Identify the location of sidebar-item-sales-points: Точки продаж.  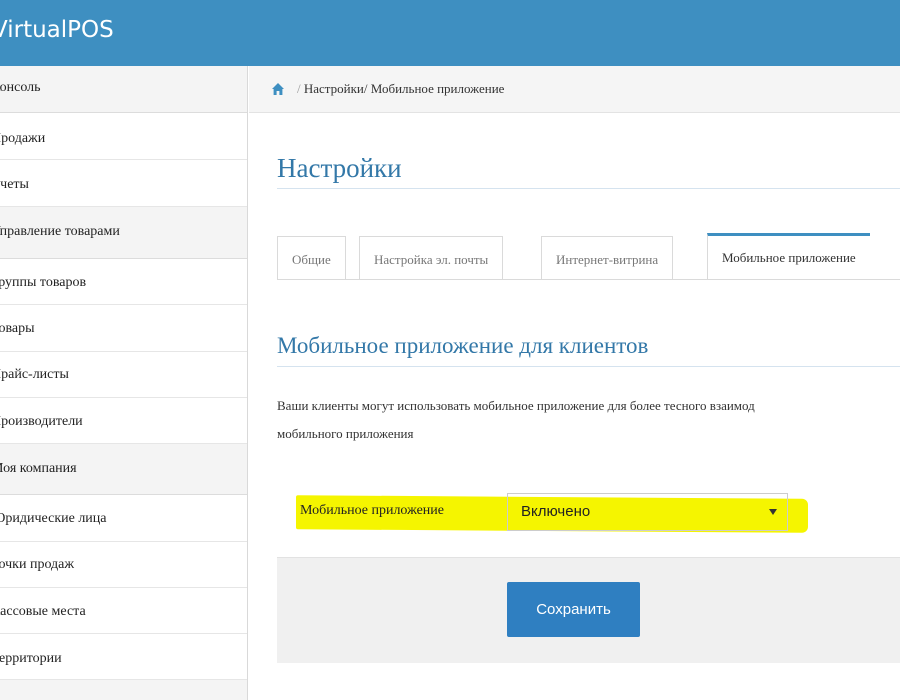
(123, 565).